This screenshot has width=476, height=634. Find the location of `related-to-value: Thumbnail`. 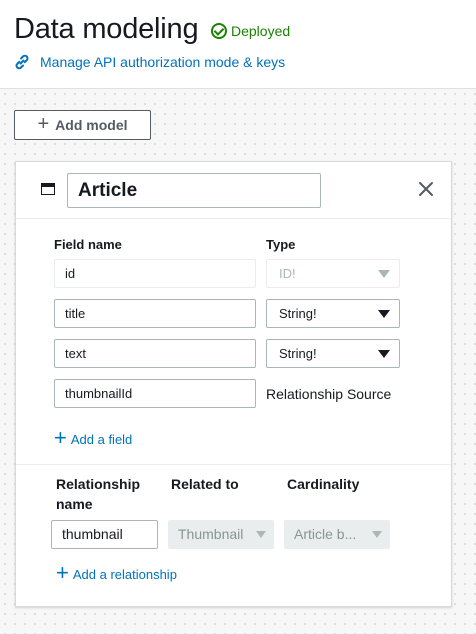

related-to-value: Thumbnail is located at coordinates (211, 534).